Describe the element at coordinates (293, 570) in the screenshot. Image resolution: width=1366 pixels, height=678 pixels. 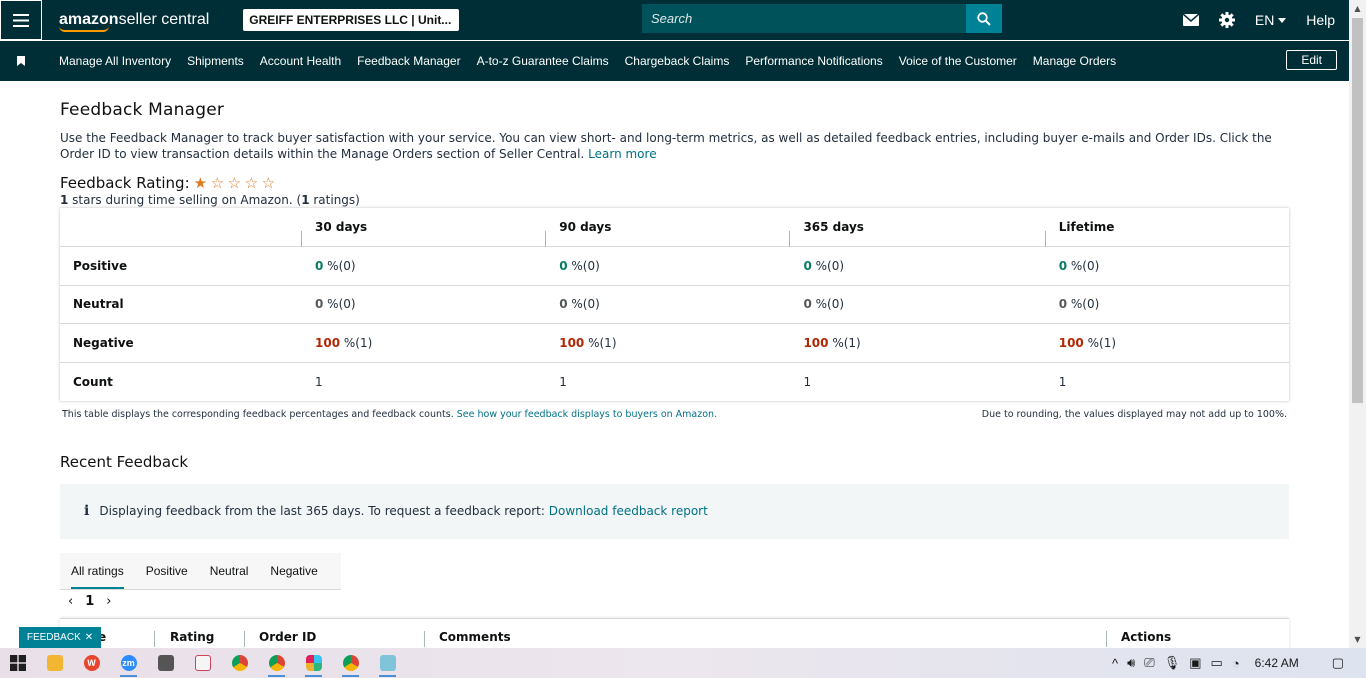
I see `tab-negative: Negative` at that location.